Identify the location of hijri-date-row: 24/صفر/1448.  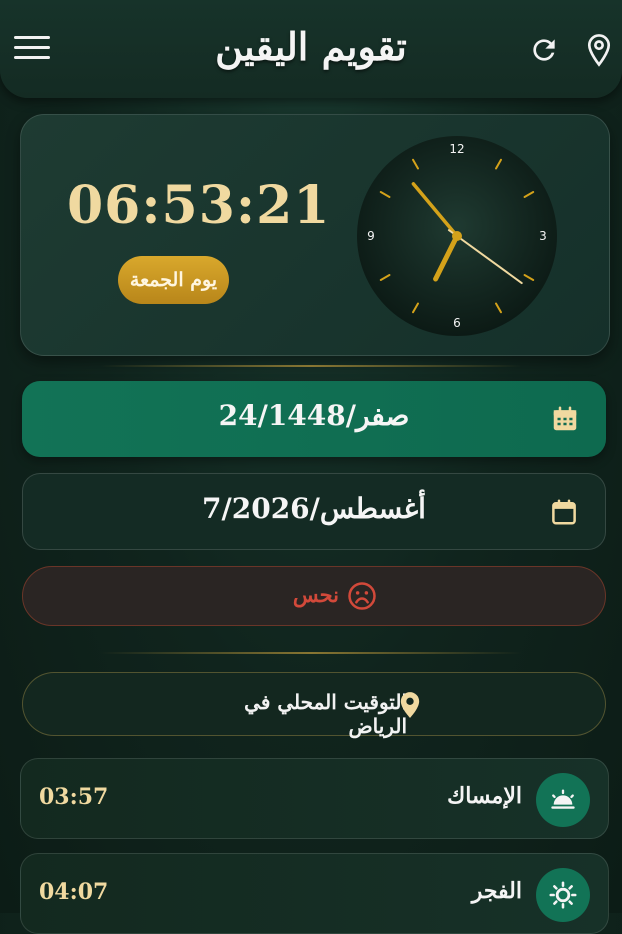
(314, 419).